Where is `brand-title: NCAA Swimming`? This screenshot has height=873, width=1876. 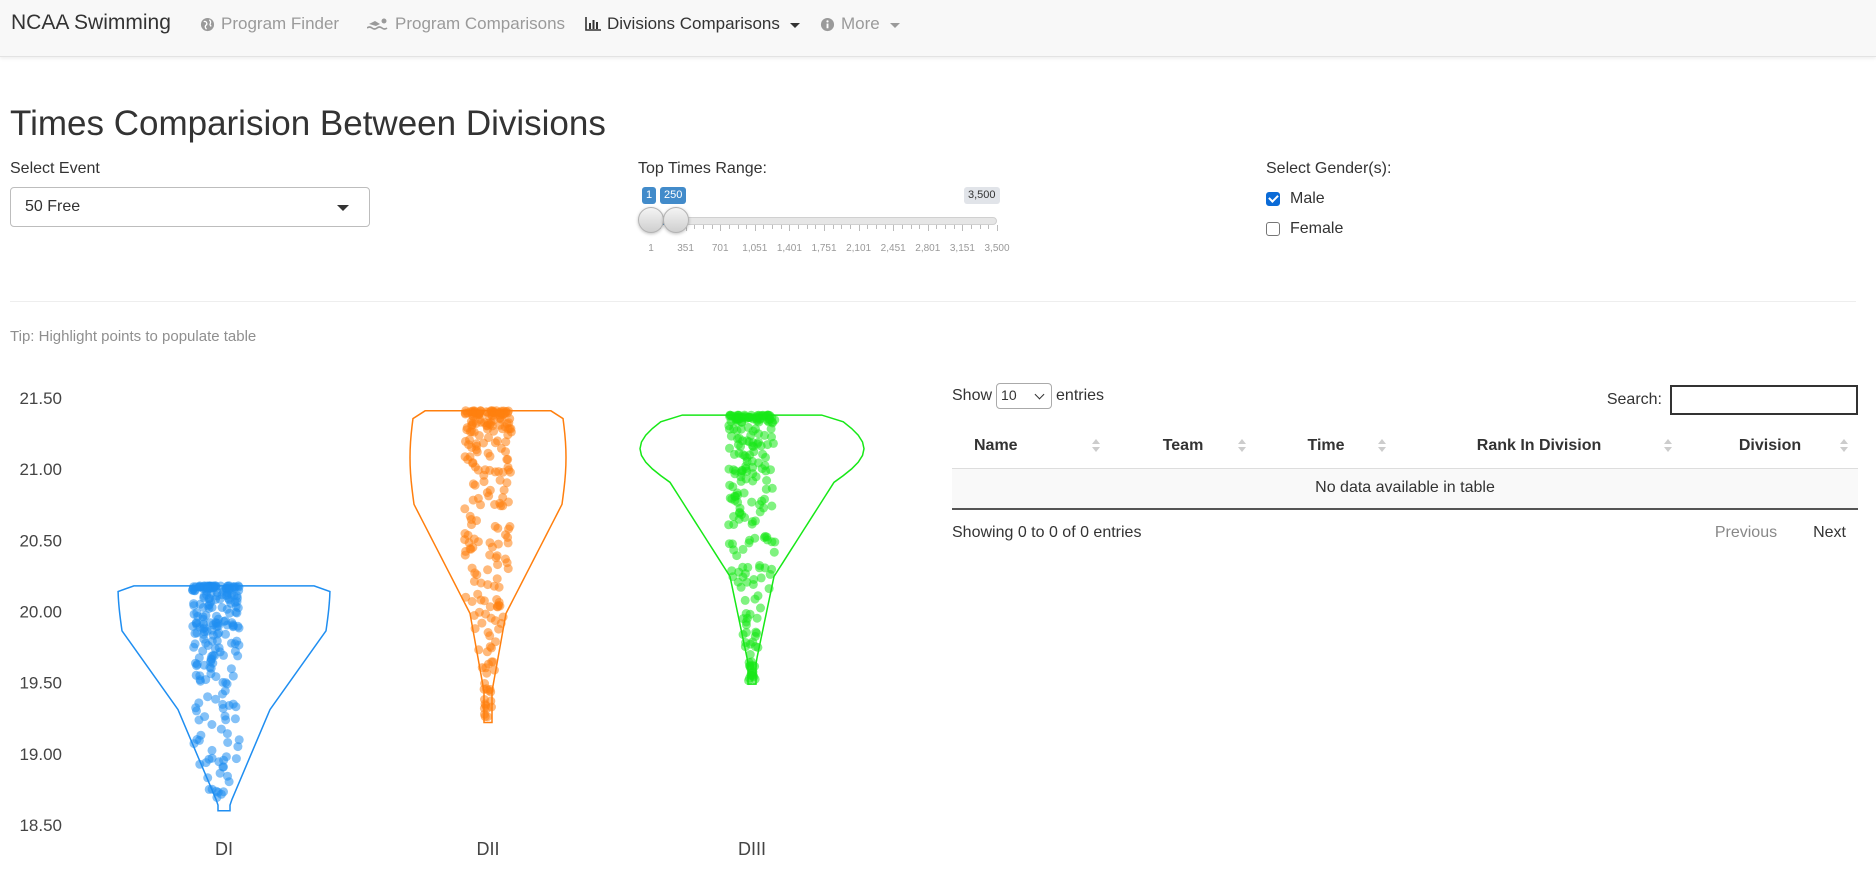 brand-title: NCAA Swimming is located at coordinates (91, 23).